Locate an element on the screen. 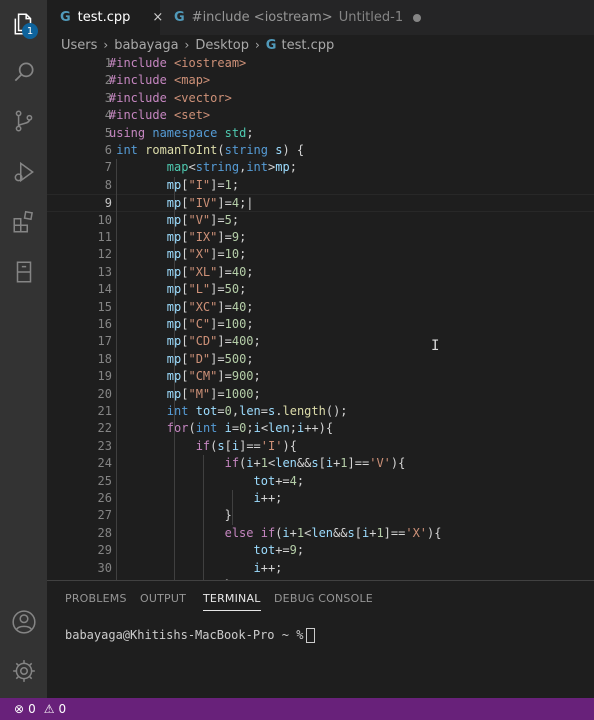  code-line: 28 else if(i+1<len&&s[i+1]=='X'){ is located at coordinates (320, 533).